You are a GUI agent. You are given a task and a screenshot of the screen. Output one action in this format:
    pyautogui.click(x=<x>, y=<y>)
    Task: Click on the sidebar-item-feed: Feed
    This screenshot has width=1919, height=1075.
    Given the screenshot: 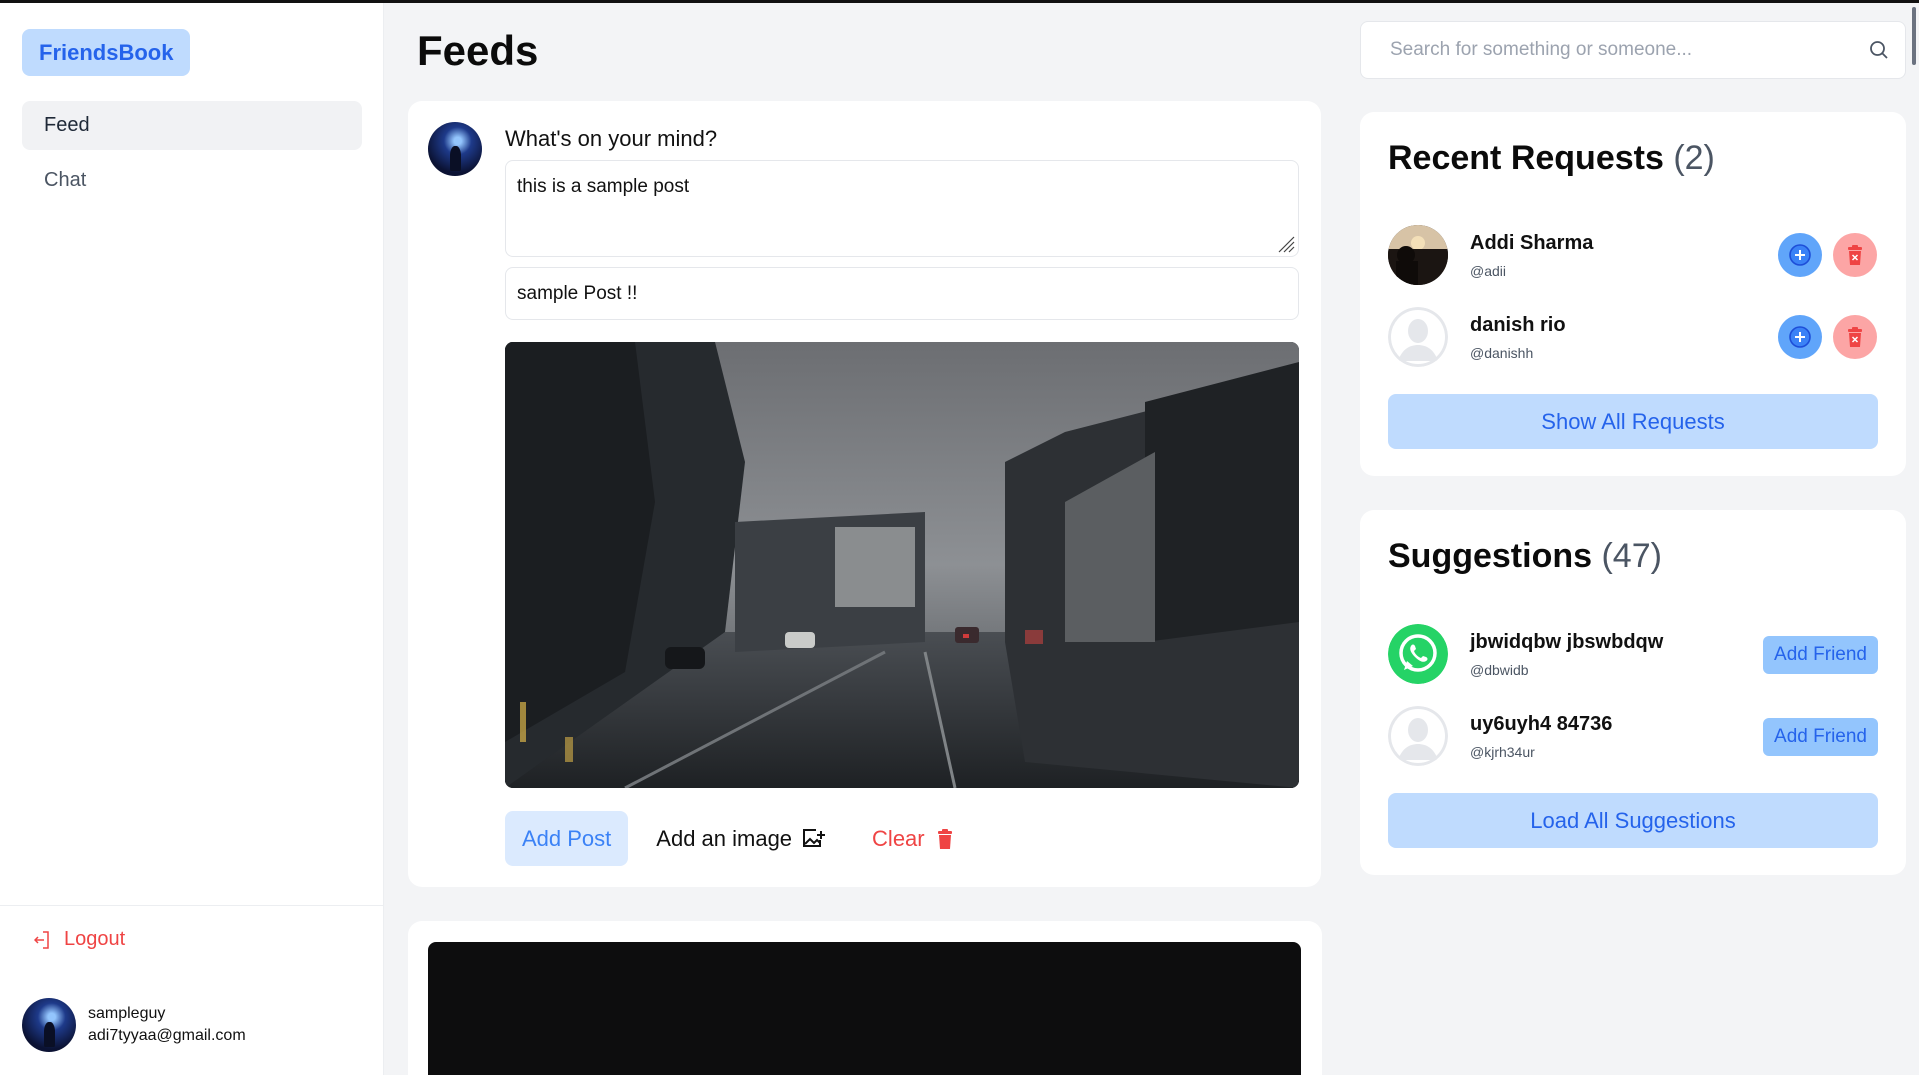 What is the action you would take?
    pyautogui.click(x=192, y=125)
    